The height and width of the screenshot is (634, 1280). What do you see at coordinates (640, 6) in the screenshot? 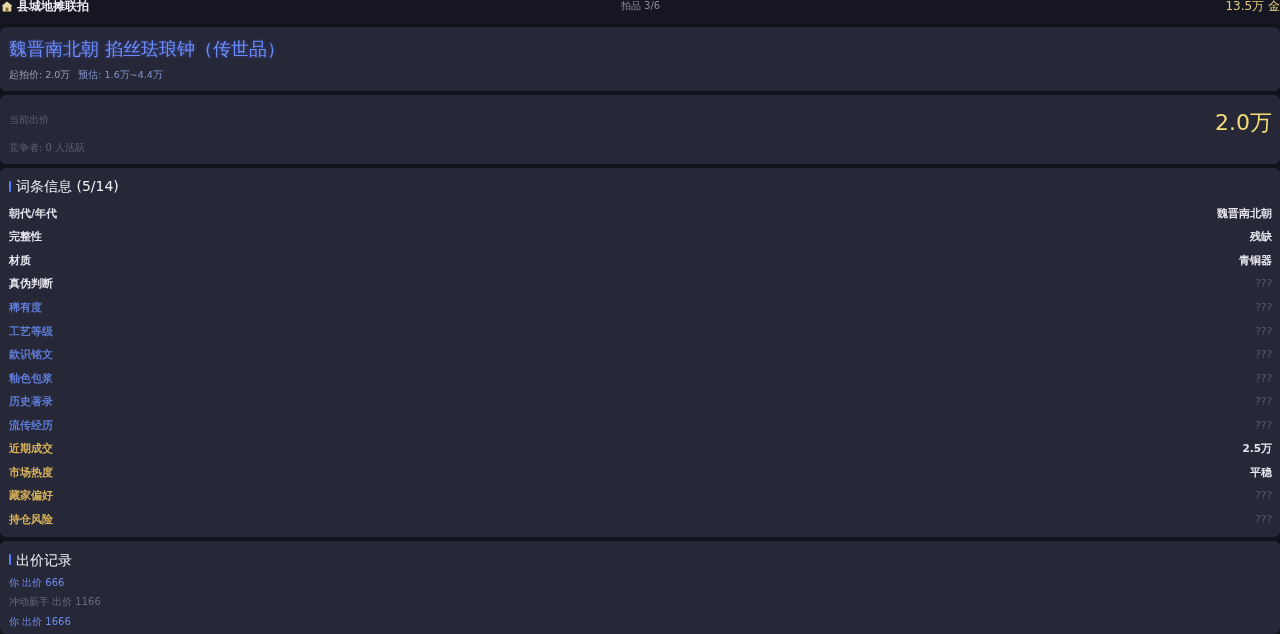
I see `lot-counter: 拍品 3/6` at bounding box center [640, 6].